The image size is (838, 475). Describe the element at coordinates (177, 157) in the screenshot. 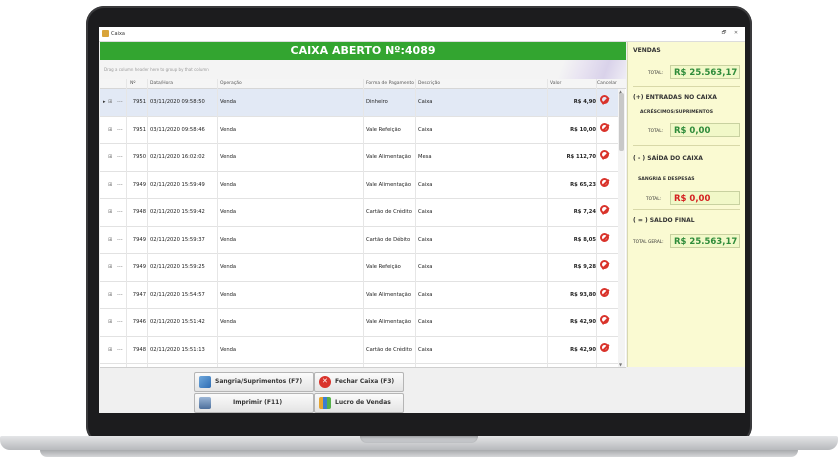

I see `cell-date: 02/11/2020 16:02:02` at that location.